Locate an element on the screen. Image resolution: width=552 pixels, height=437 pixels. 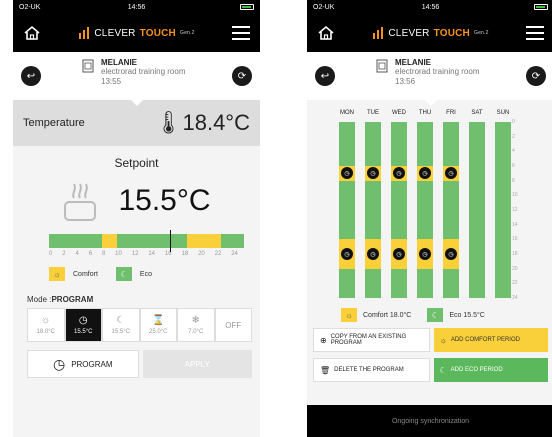
temperature-bar: Temperature 🌡18.4°C is located at coordinates (136, 123).